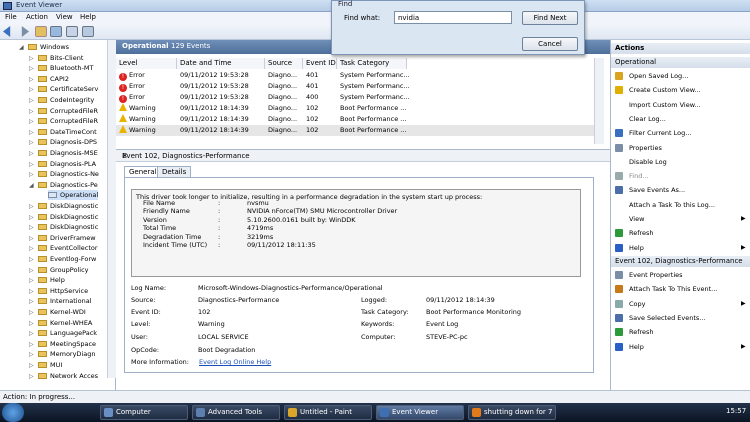  I want to click on tree-item: Diagnosis-MSE, so click(68, 153).